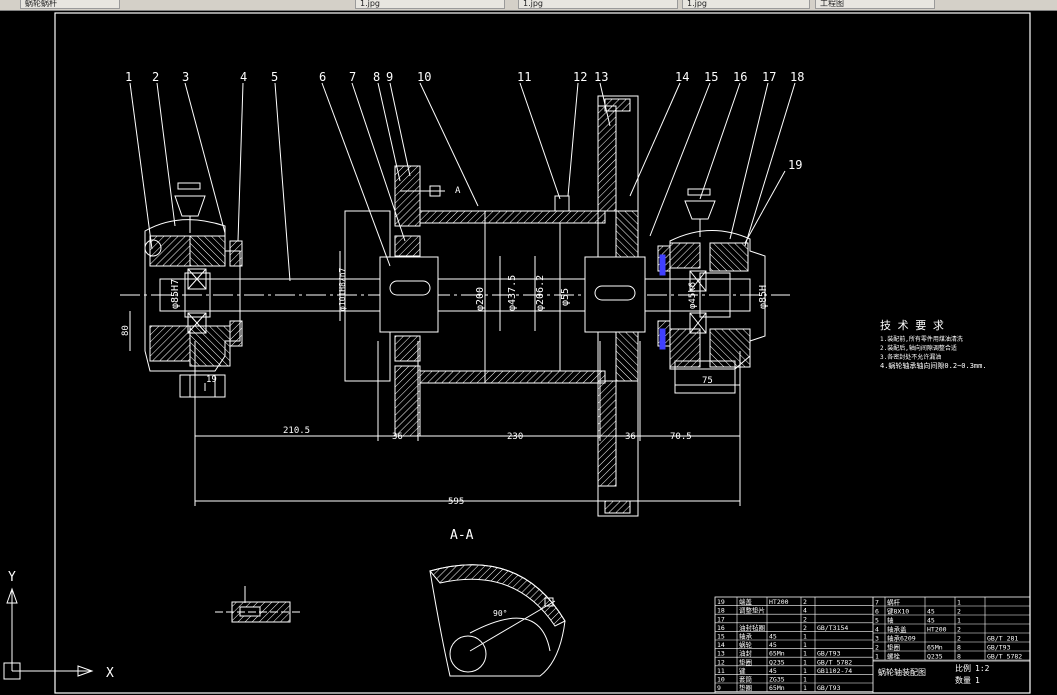 The width and height of the screenshot is (1057, 695). What do you see at coordinates (918, 348) in the screenshot?
I see `tech-req-line: 2.装配后,轴向间隙调整合适` at bounding box center [918, 348].